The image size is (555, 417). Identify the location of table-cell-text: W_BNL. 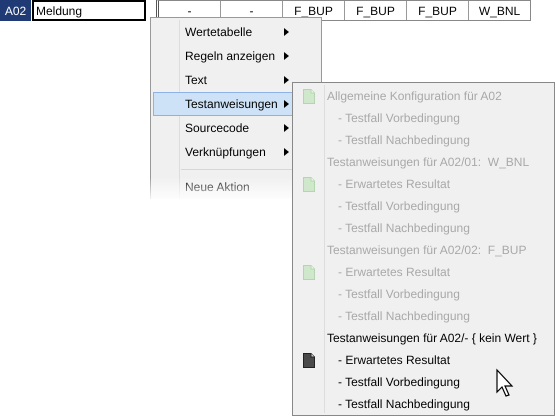
(500, 11).